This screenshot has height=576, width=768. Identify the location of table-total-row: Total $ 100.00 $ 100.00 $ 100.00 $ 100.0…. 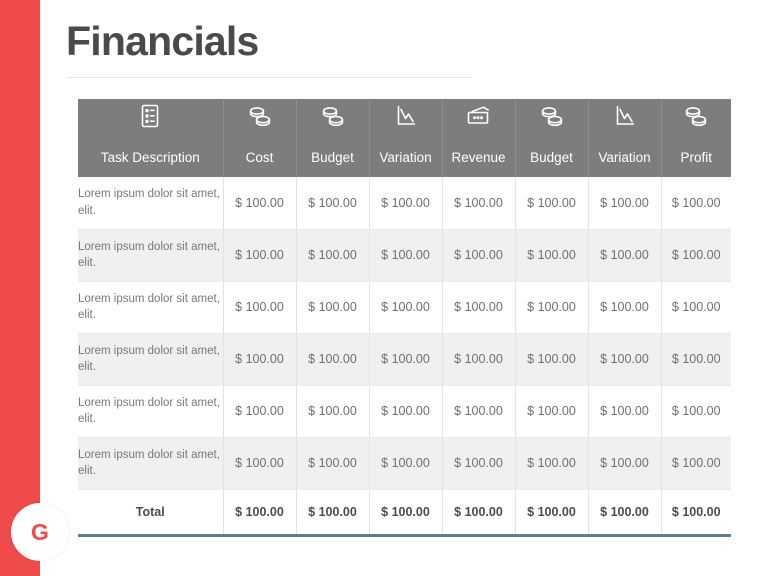
(404, 512).